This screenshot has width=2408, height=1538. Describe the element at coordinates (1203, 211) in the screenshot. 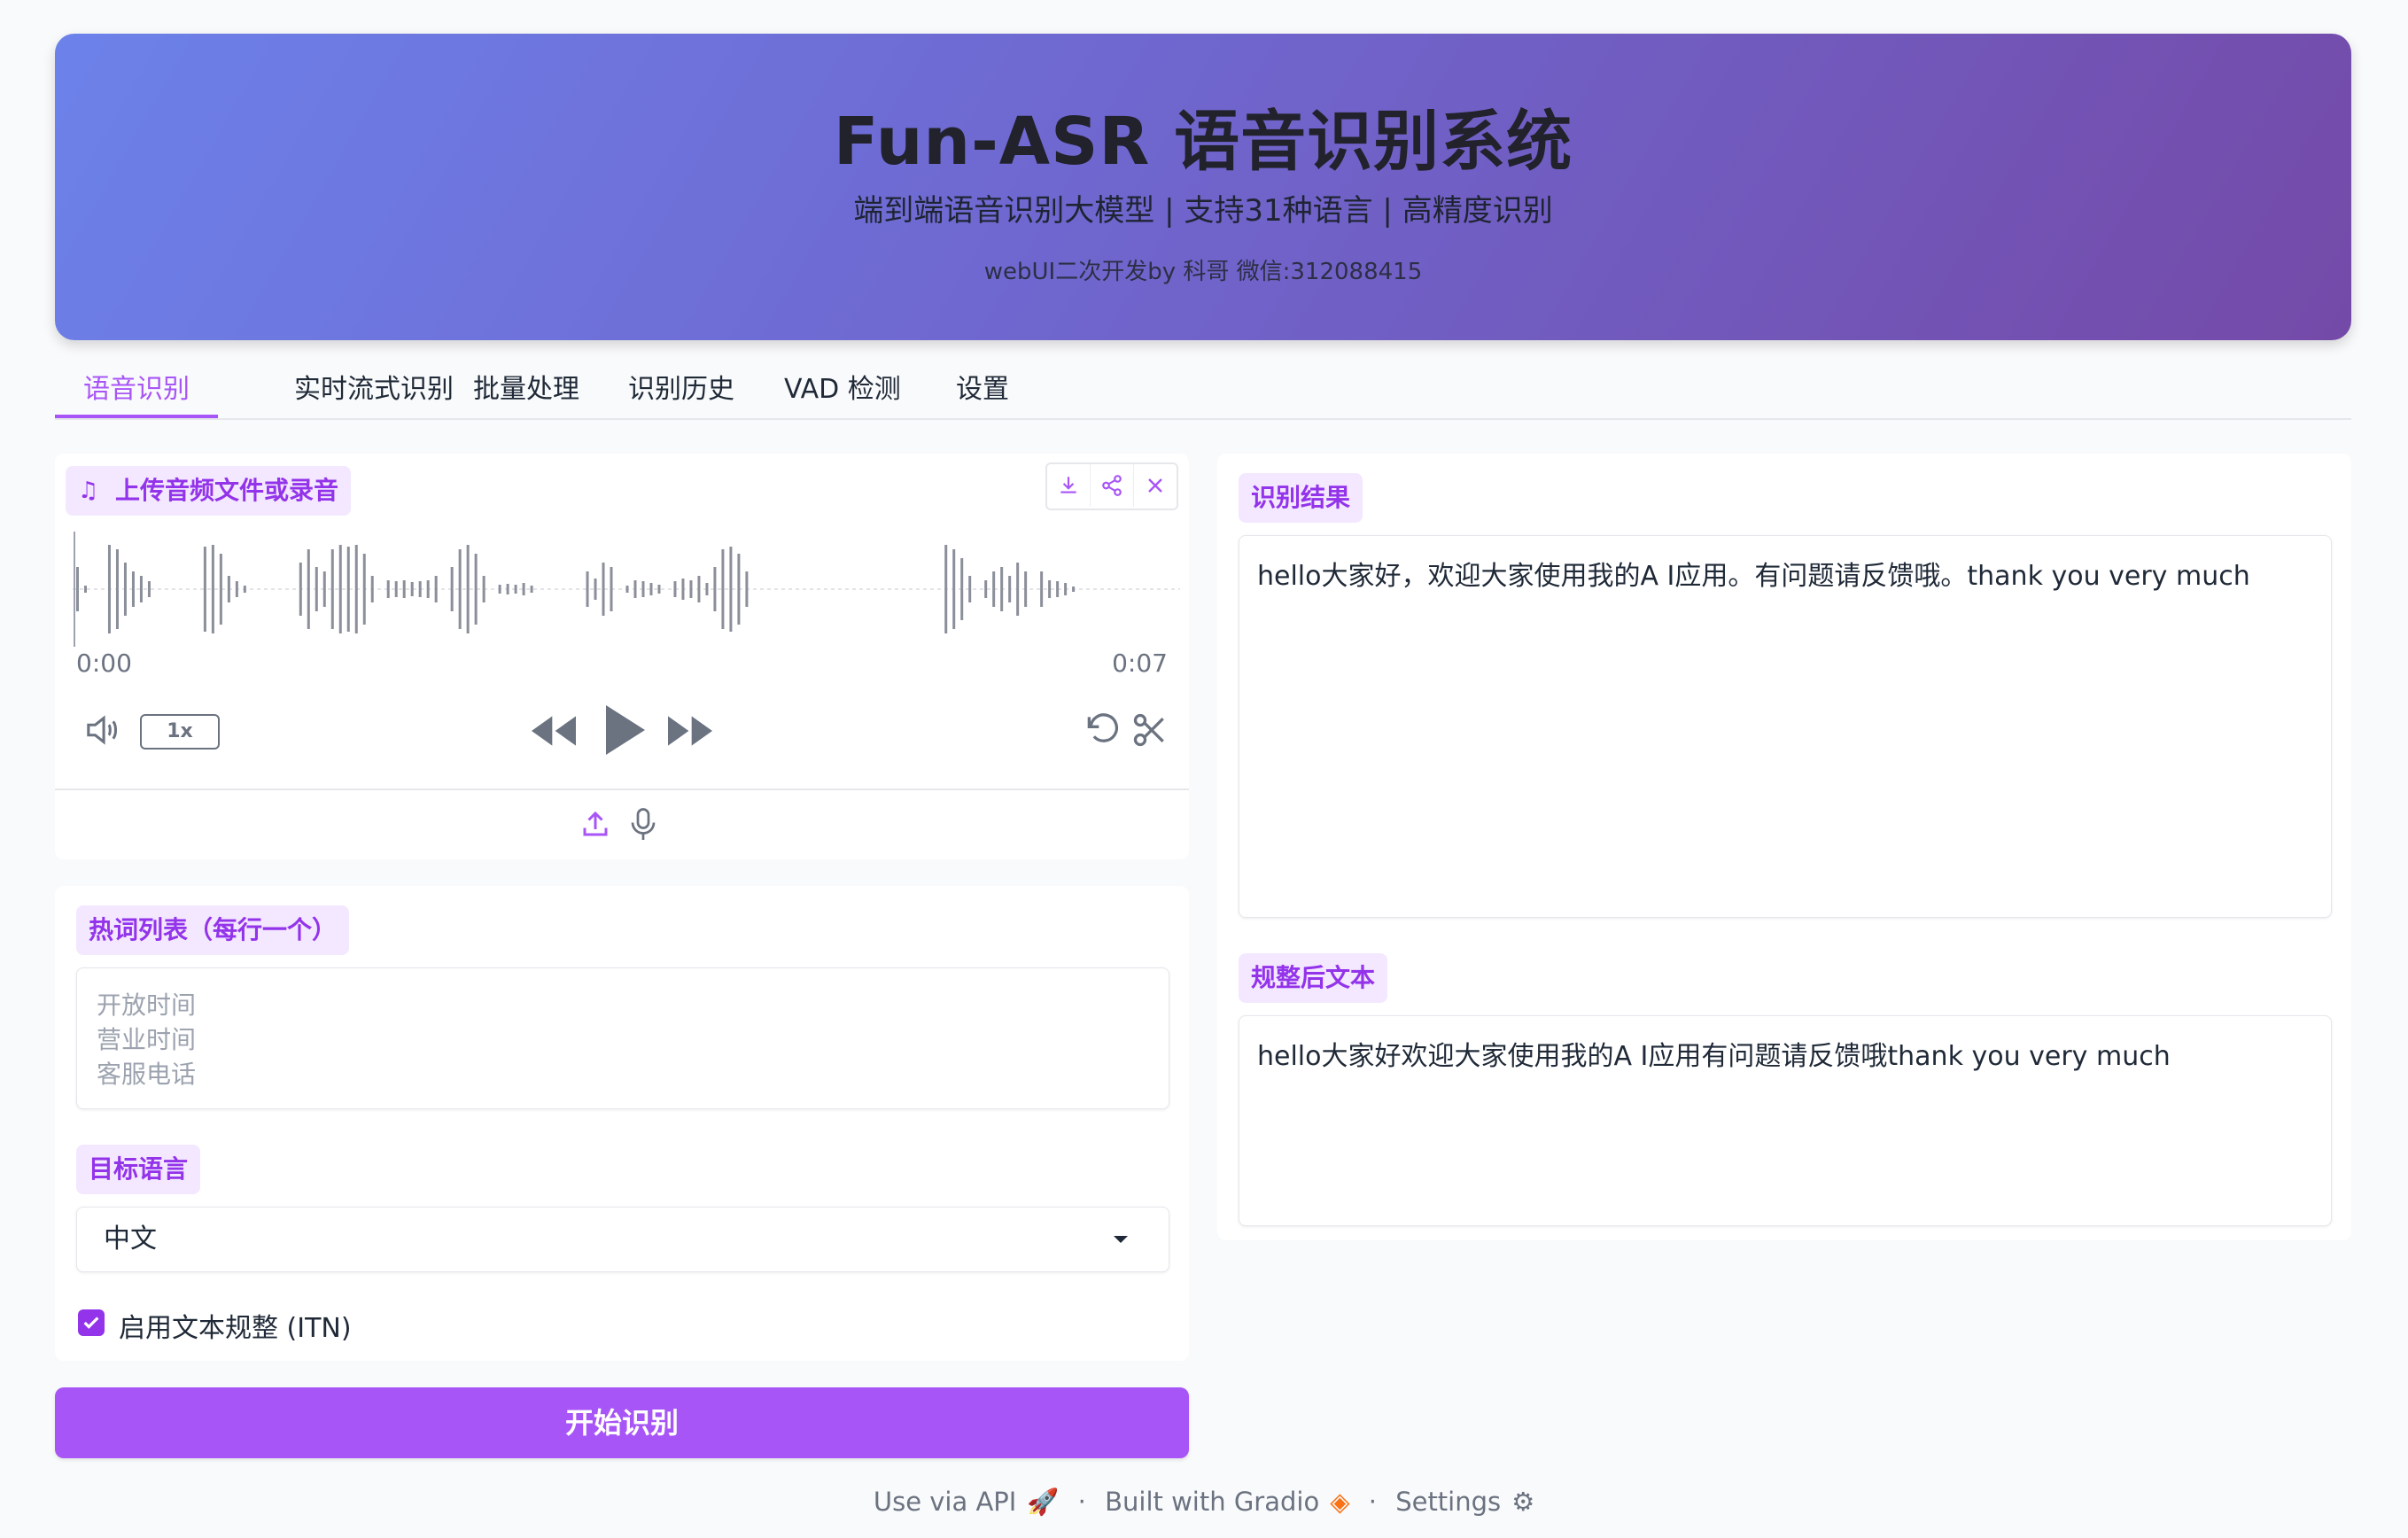

I see `page-subtitle: 端到端语音识别大模型 | 支持31种语言 | 高精度识别` at that location.